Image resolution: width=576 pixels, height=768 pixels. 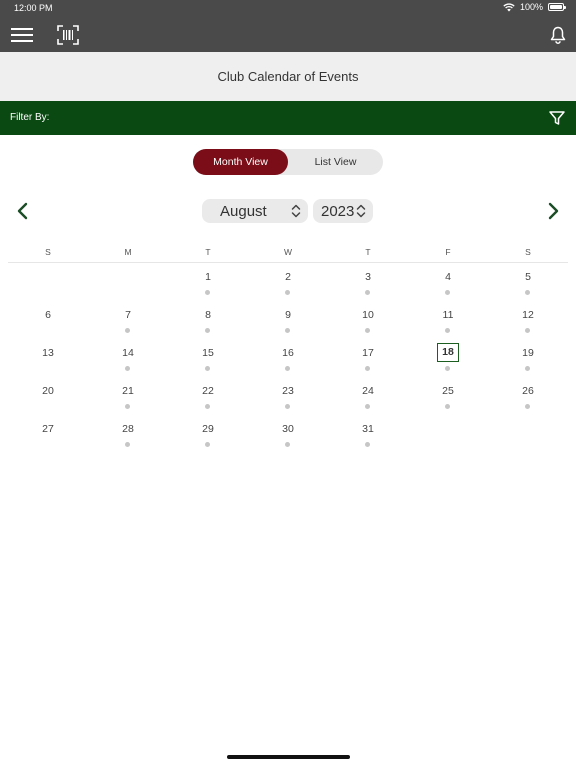 I want to click on day-number: 5, so click(x=528, y=277).